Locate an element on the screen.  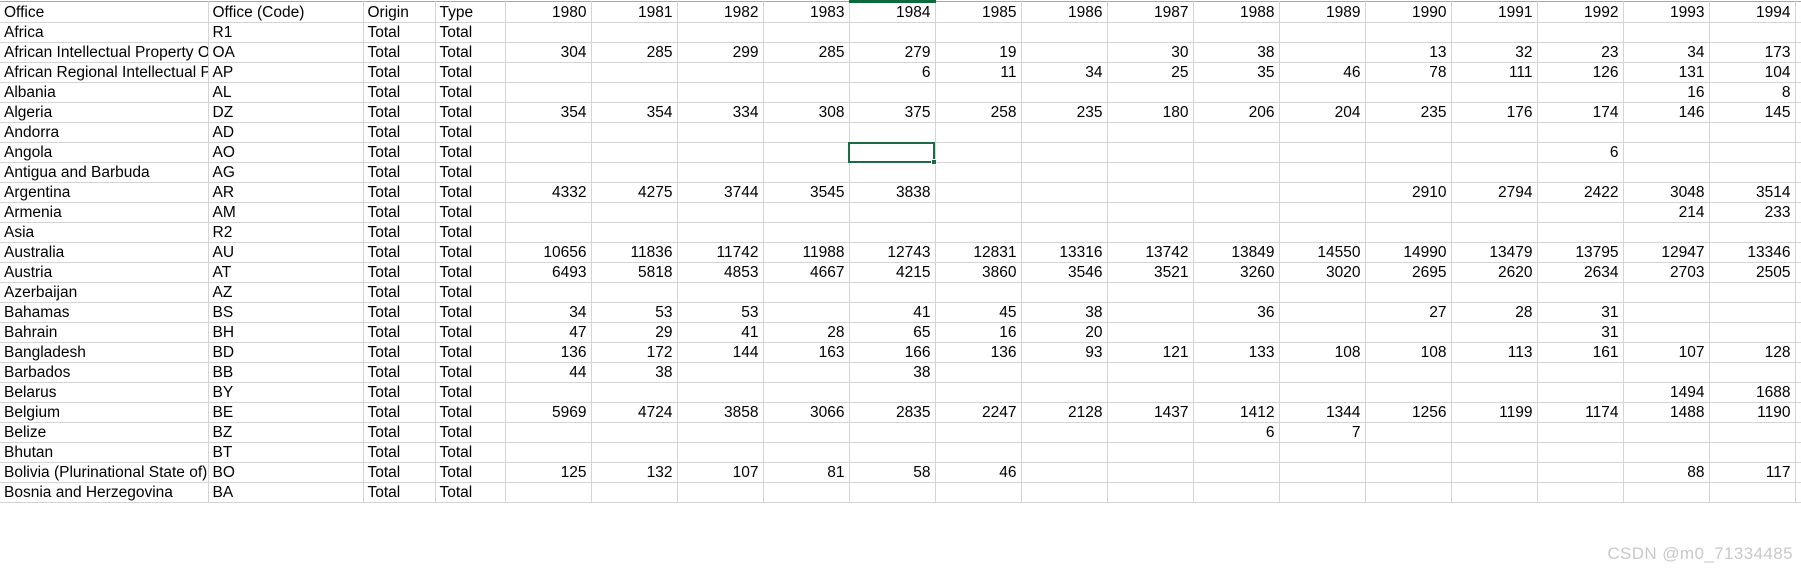
cell-1991: 28 is located at coordinates (1494, 312).